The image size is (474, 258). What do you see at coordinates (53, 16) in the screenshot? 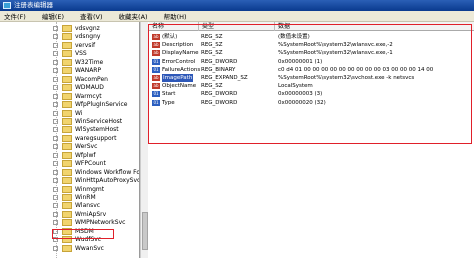
I see `menu-edit: 编辑(E)` at bounding box center [53, 16].